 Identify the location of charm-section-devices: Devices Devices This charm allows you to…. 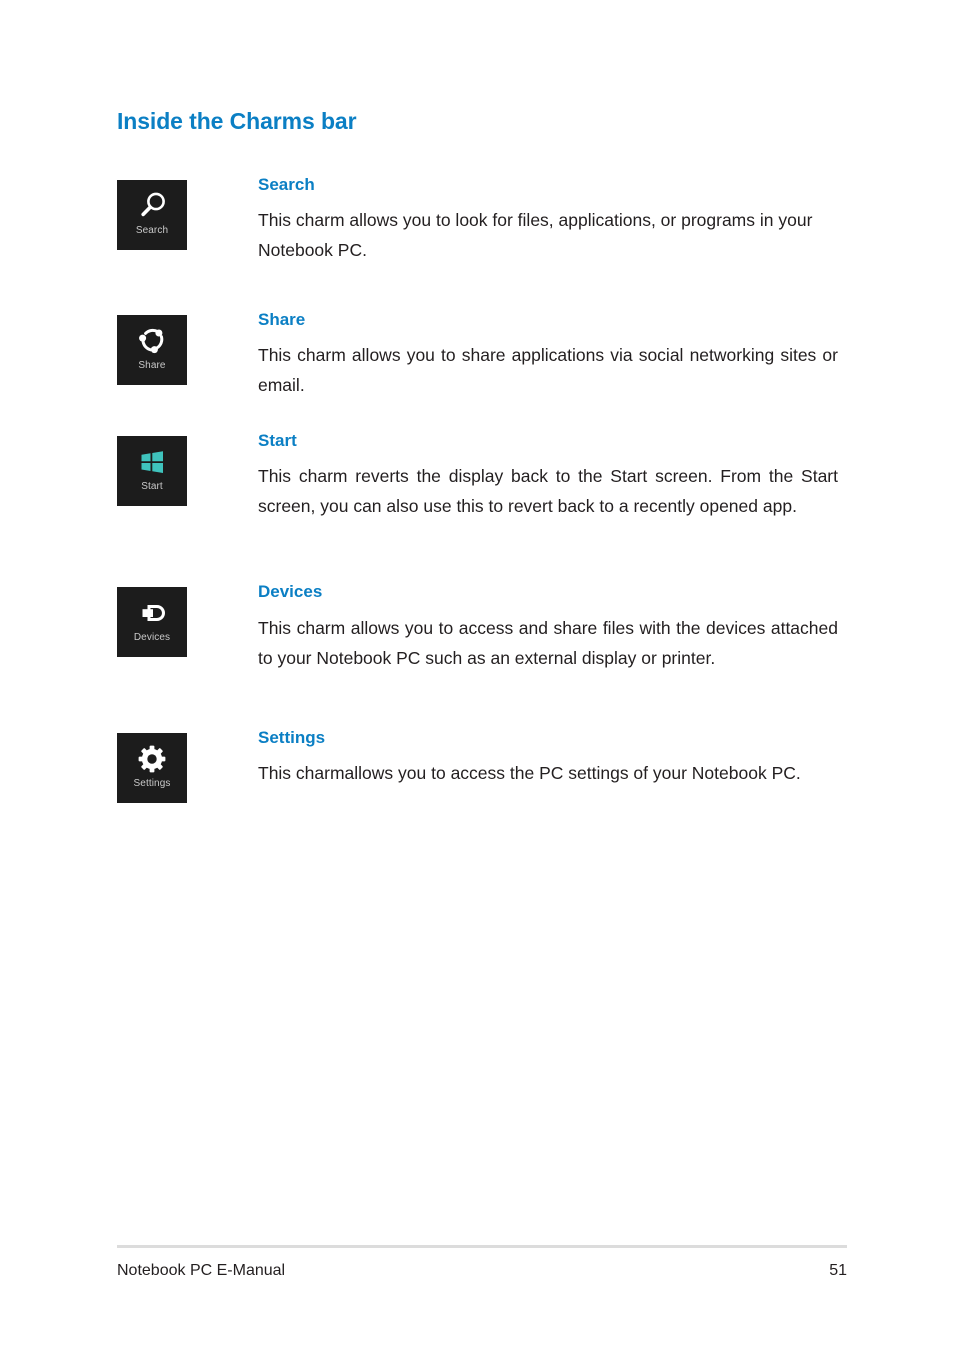
(482, 626).